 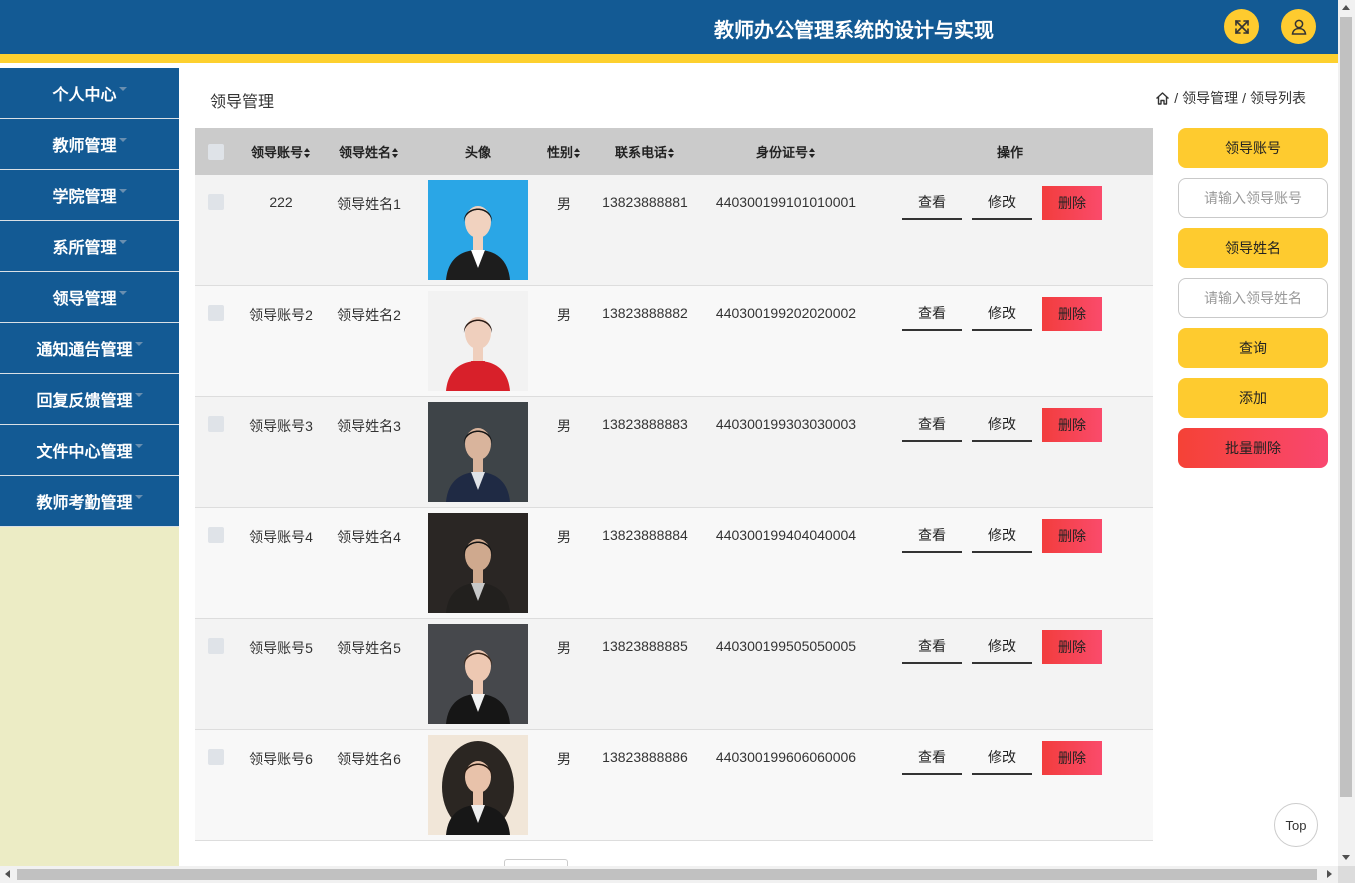 I want to click on sidebar-item-attendance: 教师考勤管理, so click(x=89, y=501).